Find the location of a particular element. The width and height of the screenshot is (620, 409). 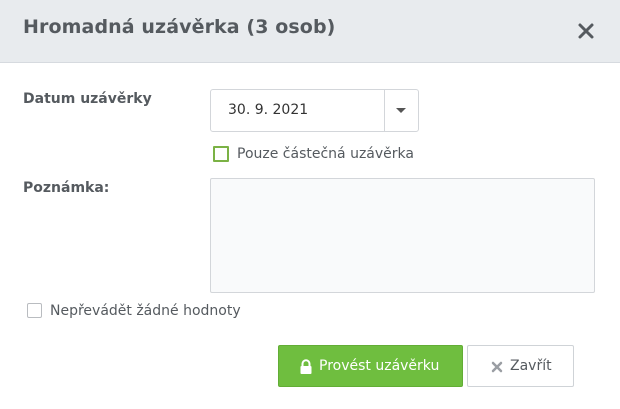

lock-icon is located at coordinates (306, 366).